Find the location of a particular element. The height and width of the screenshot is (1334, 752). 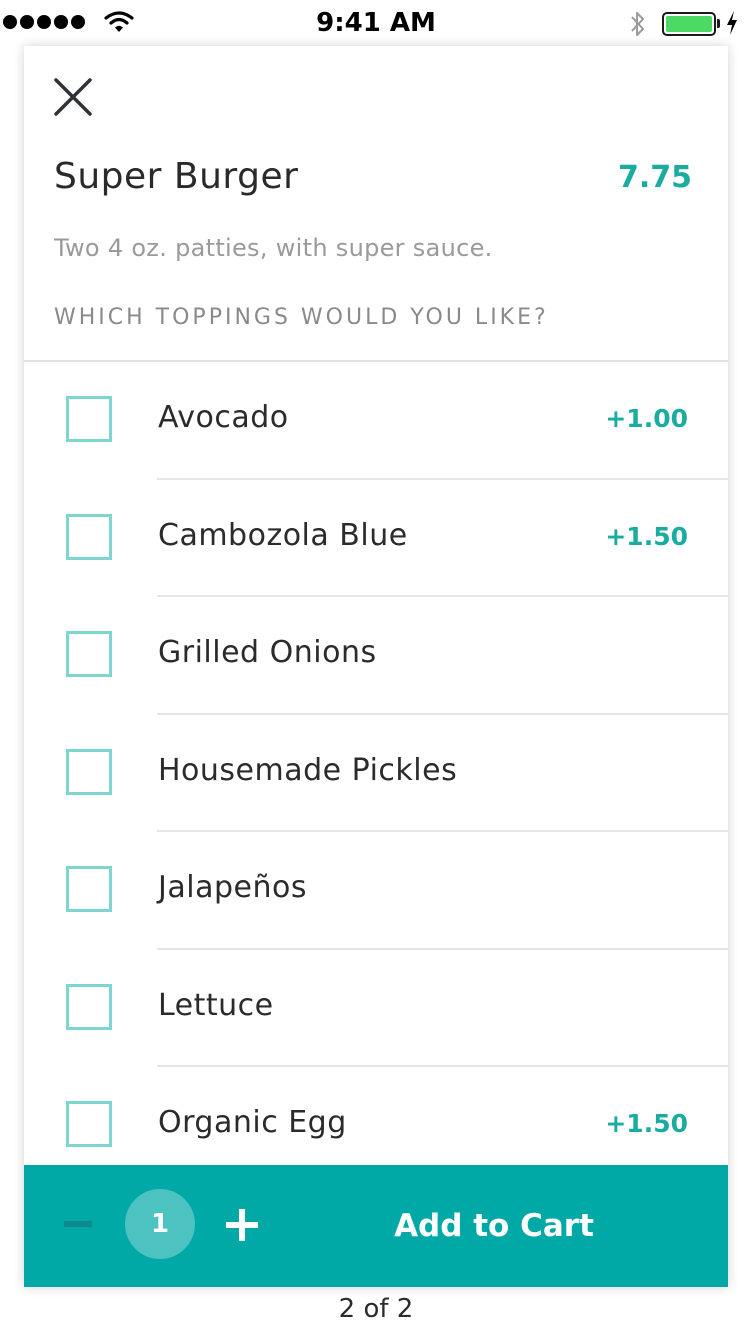

item-name: Super Burger is located at coordinates (176, 176).